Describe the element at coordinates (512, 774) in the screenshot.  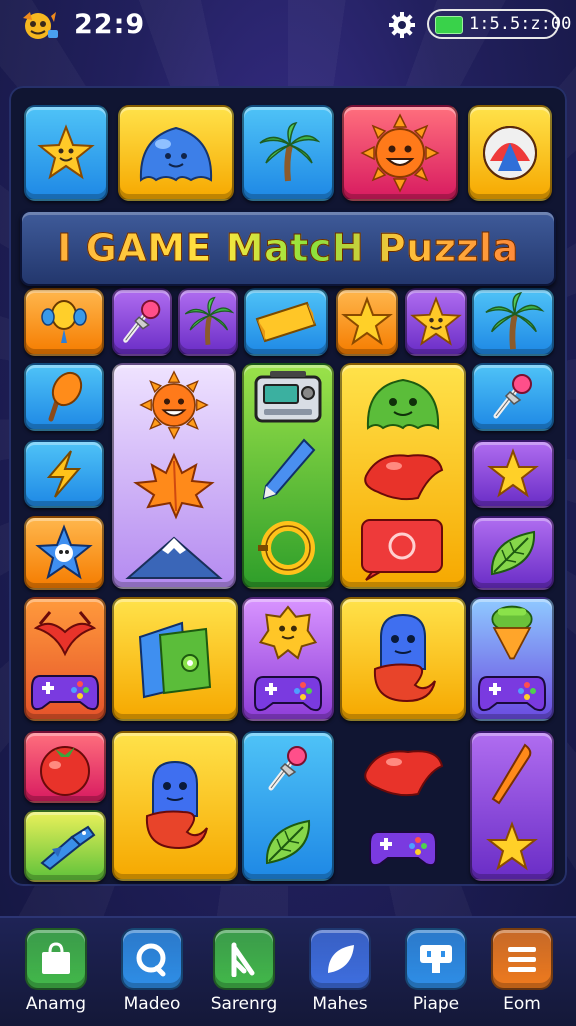
I see `carrot-icon` at that location.